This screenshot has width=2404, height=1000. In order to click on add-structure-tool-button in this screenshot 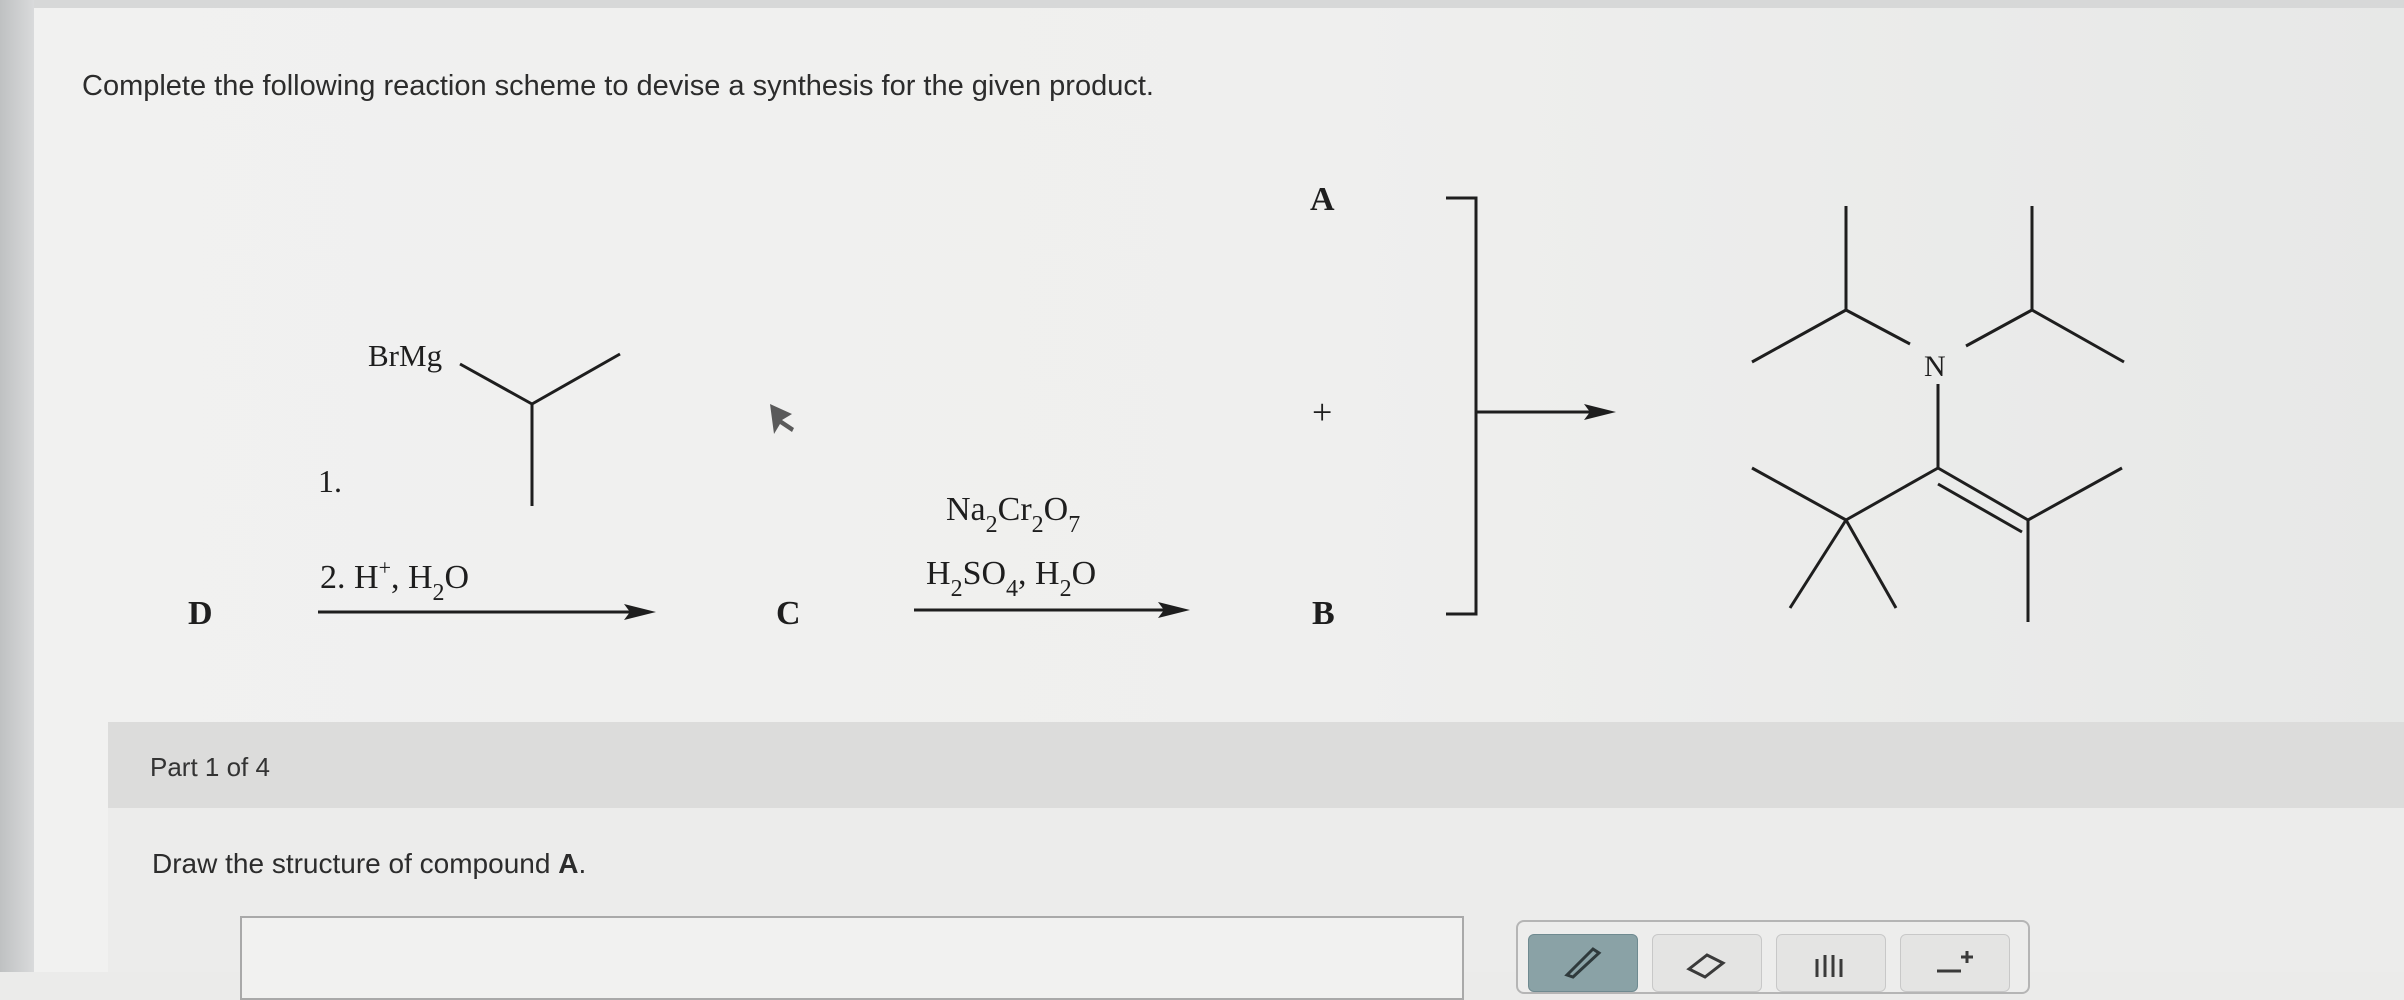, I will do `click(1955, 963)`.